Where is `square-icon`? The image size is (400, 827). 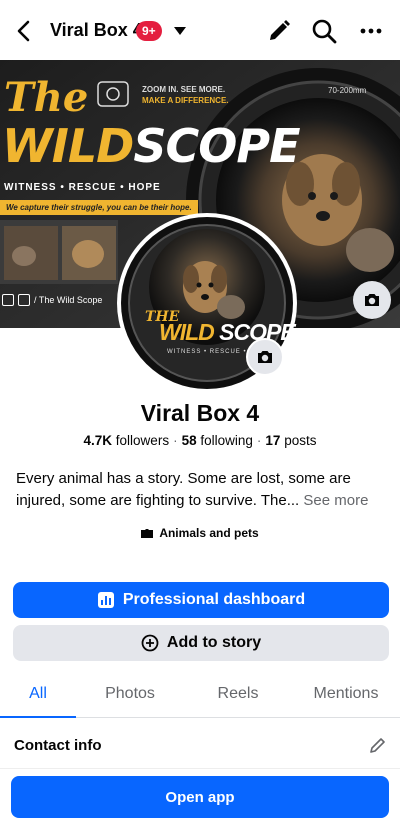 square-icon is located at coordinates (8, 300).